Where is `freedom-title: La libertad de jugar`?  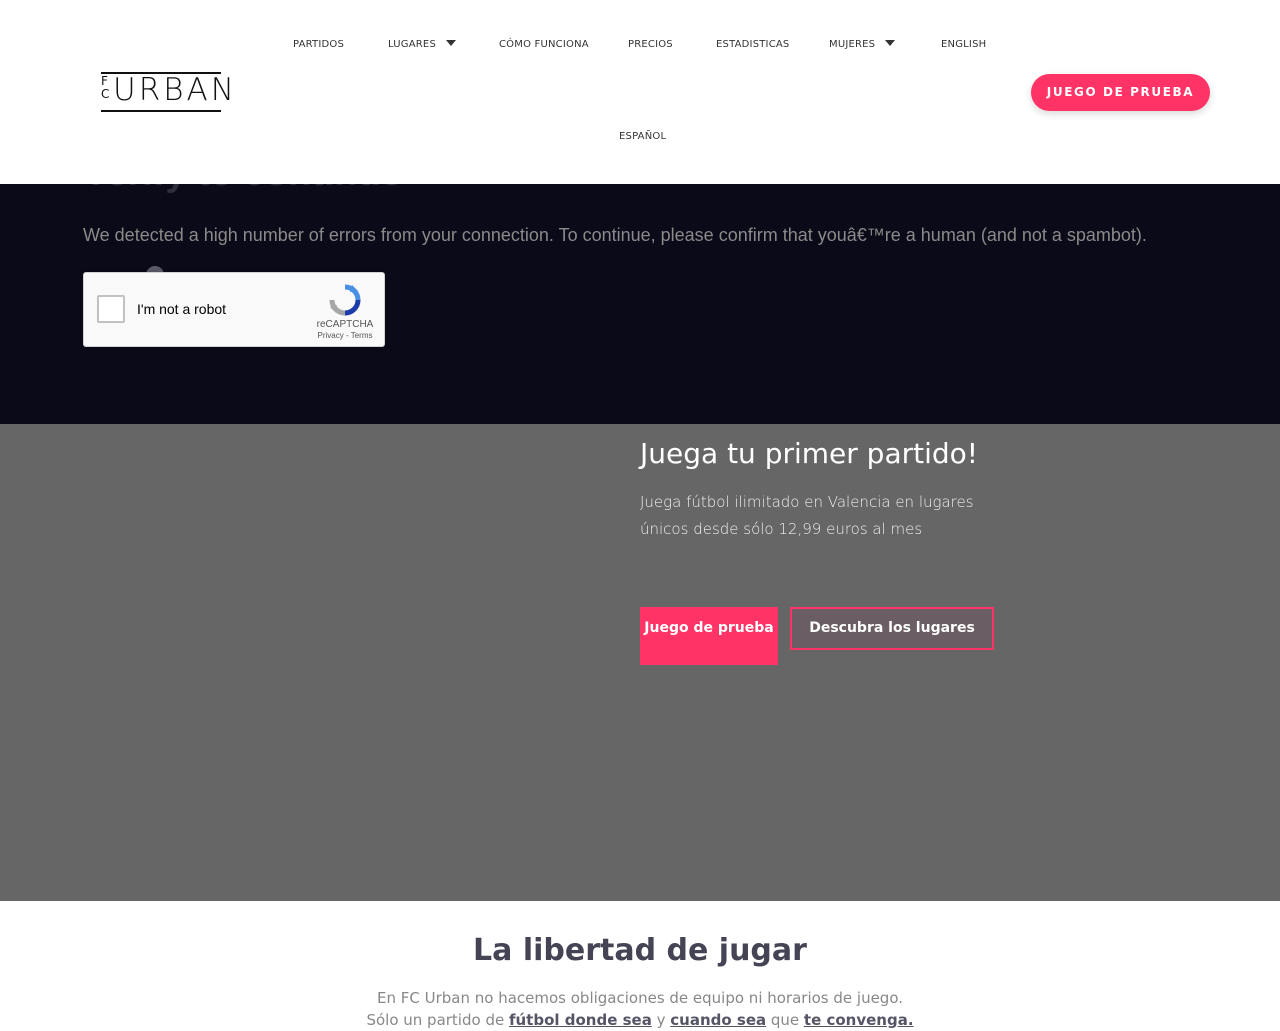 freedom-title: La libertad de jugar is located at coordinates (640, 950).